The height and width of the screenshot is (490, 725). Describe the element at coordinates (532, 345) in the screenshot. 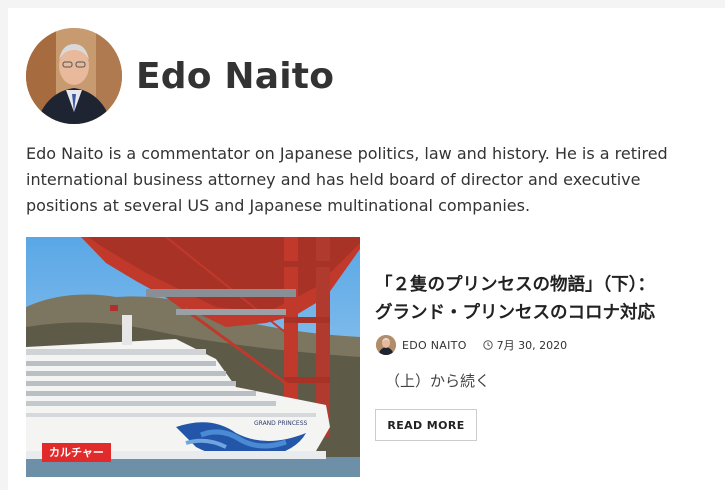

I see `post-date: 7月 30, 2020` at that location.